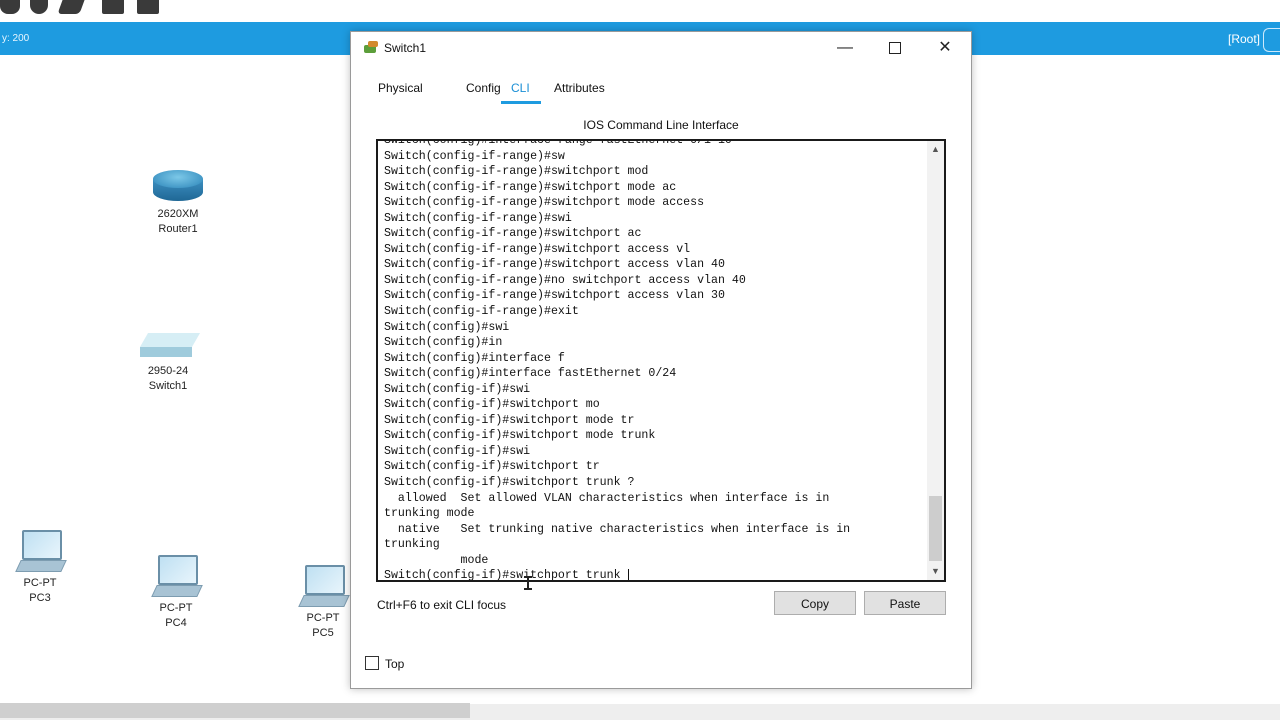  Describe the element at coordinates (628, 574) in the screenshot. I see `terminal-caret` at that location.